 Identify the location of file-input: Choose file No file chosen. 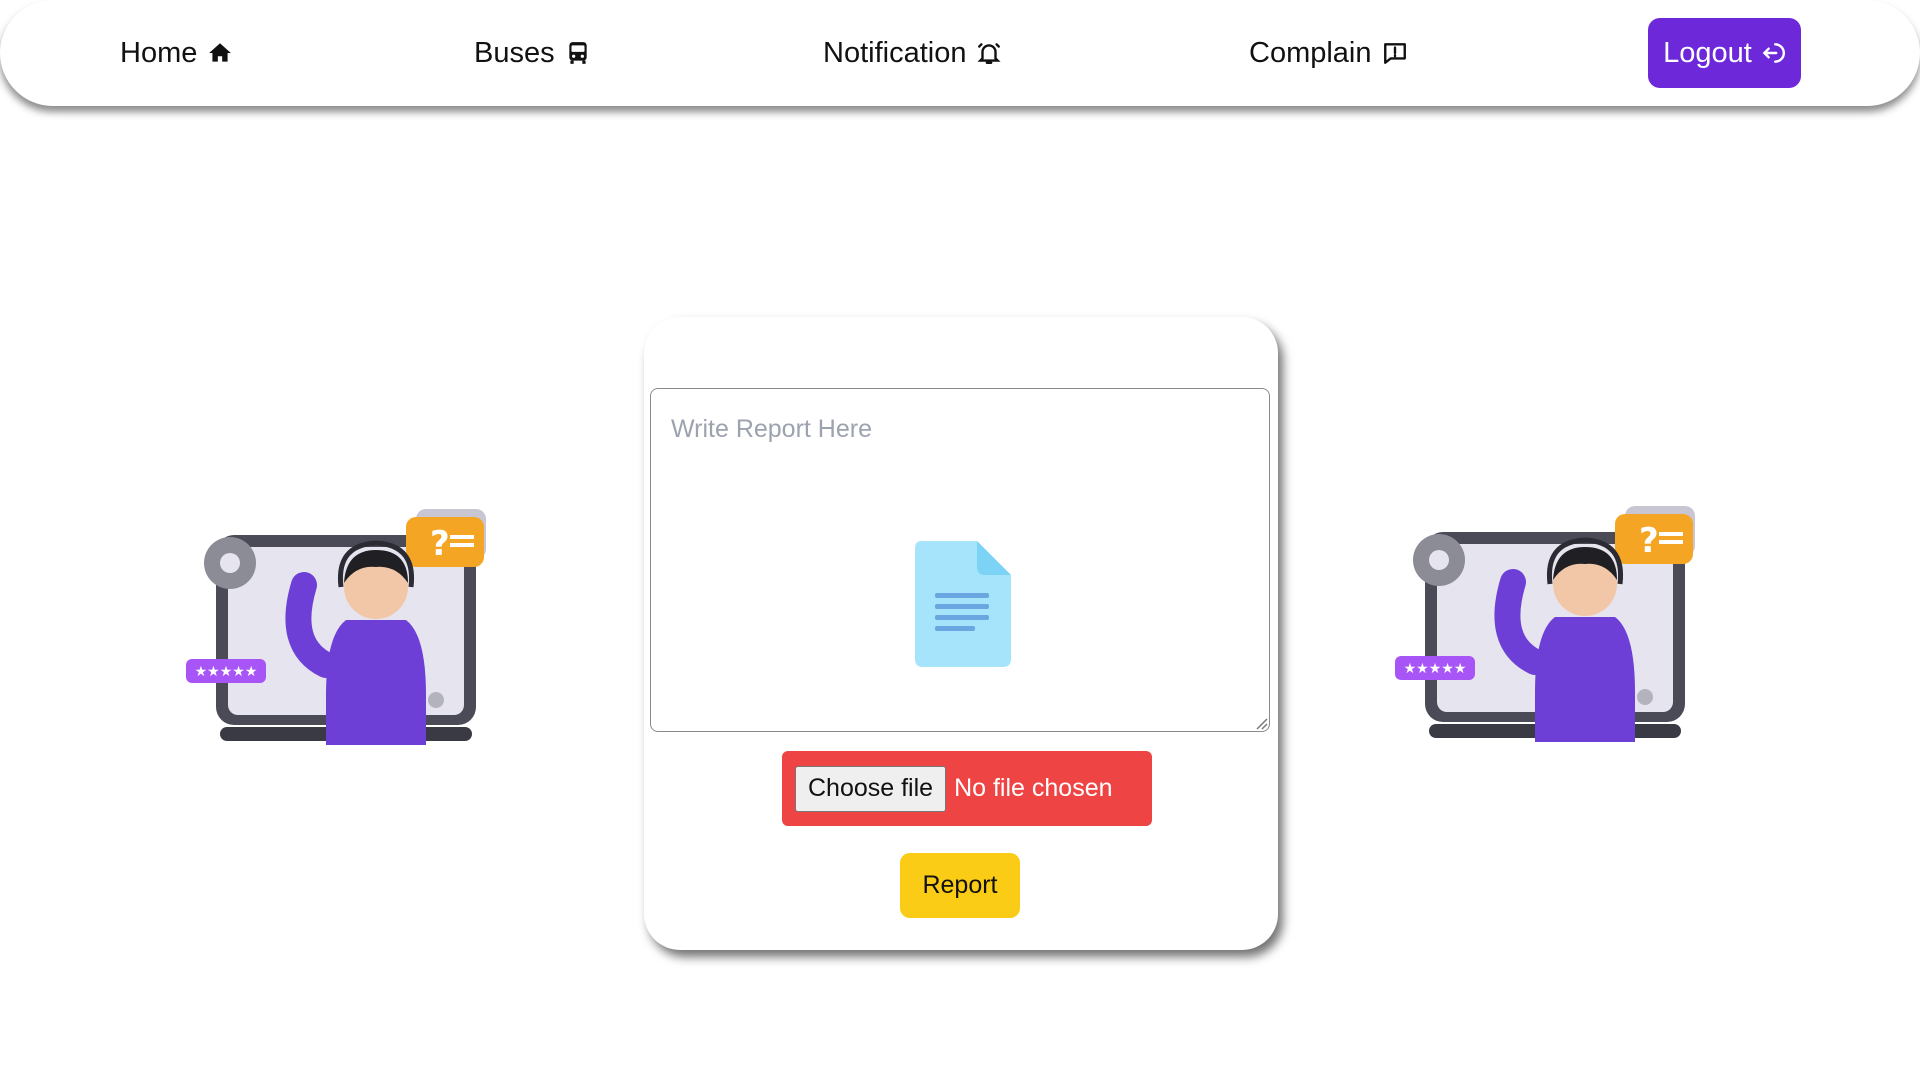
(967, 788).